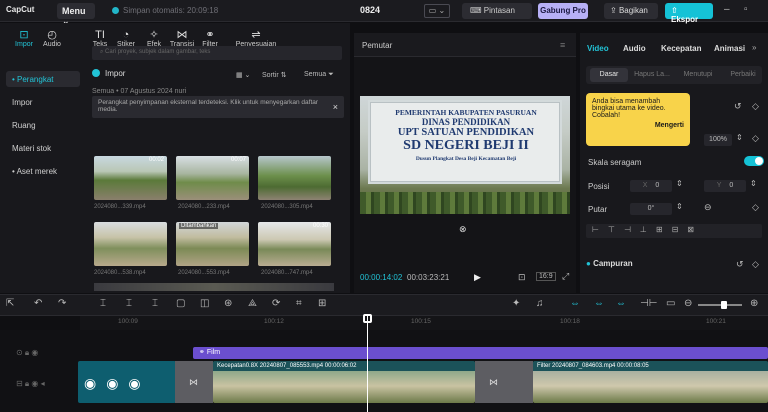  I want to click on sidebar-item-import: Impor, so click(43, 102).